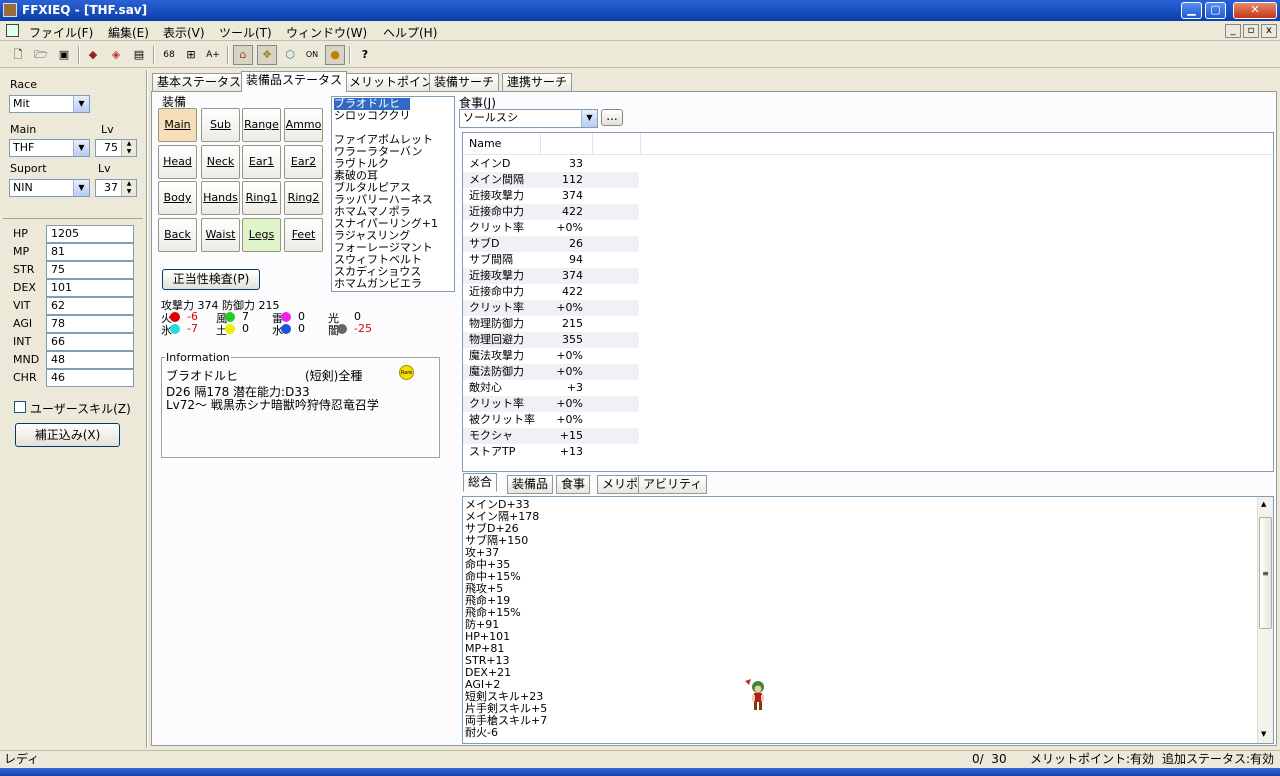 Image resolution: width=1280 pixels, height=776 pixels. Describe the element at coordinates (90, 252) in the screenshot. I see `stat-value: 81` at that location.